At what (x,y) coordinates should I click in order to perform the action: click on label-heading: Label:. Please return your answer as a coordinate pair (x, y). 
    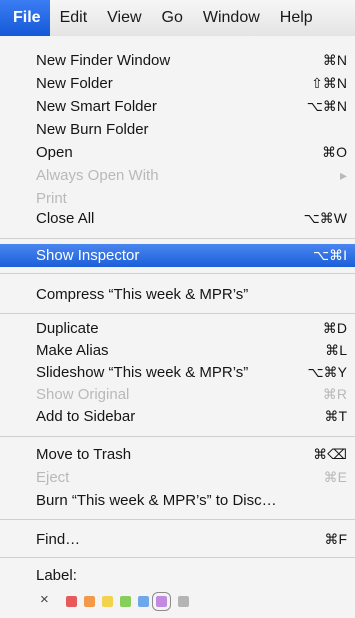
    Looking at the image, I should click on (56, 575).